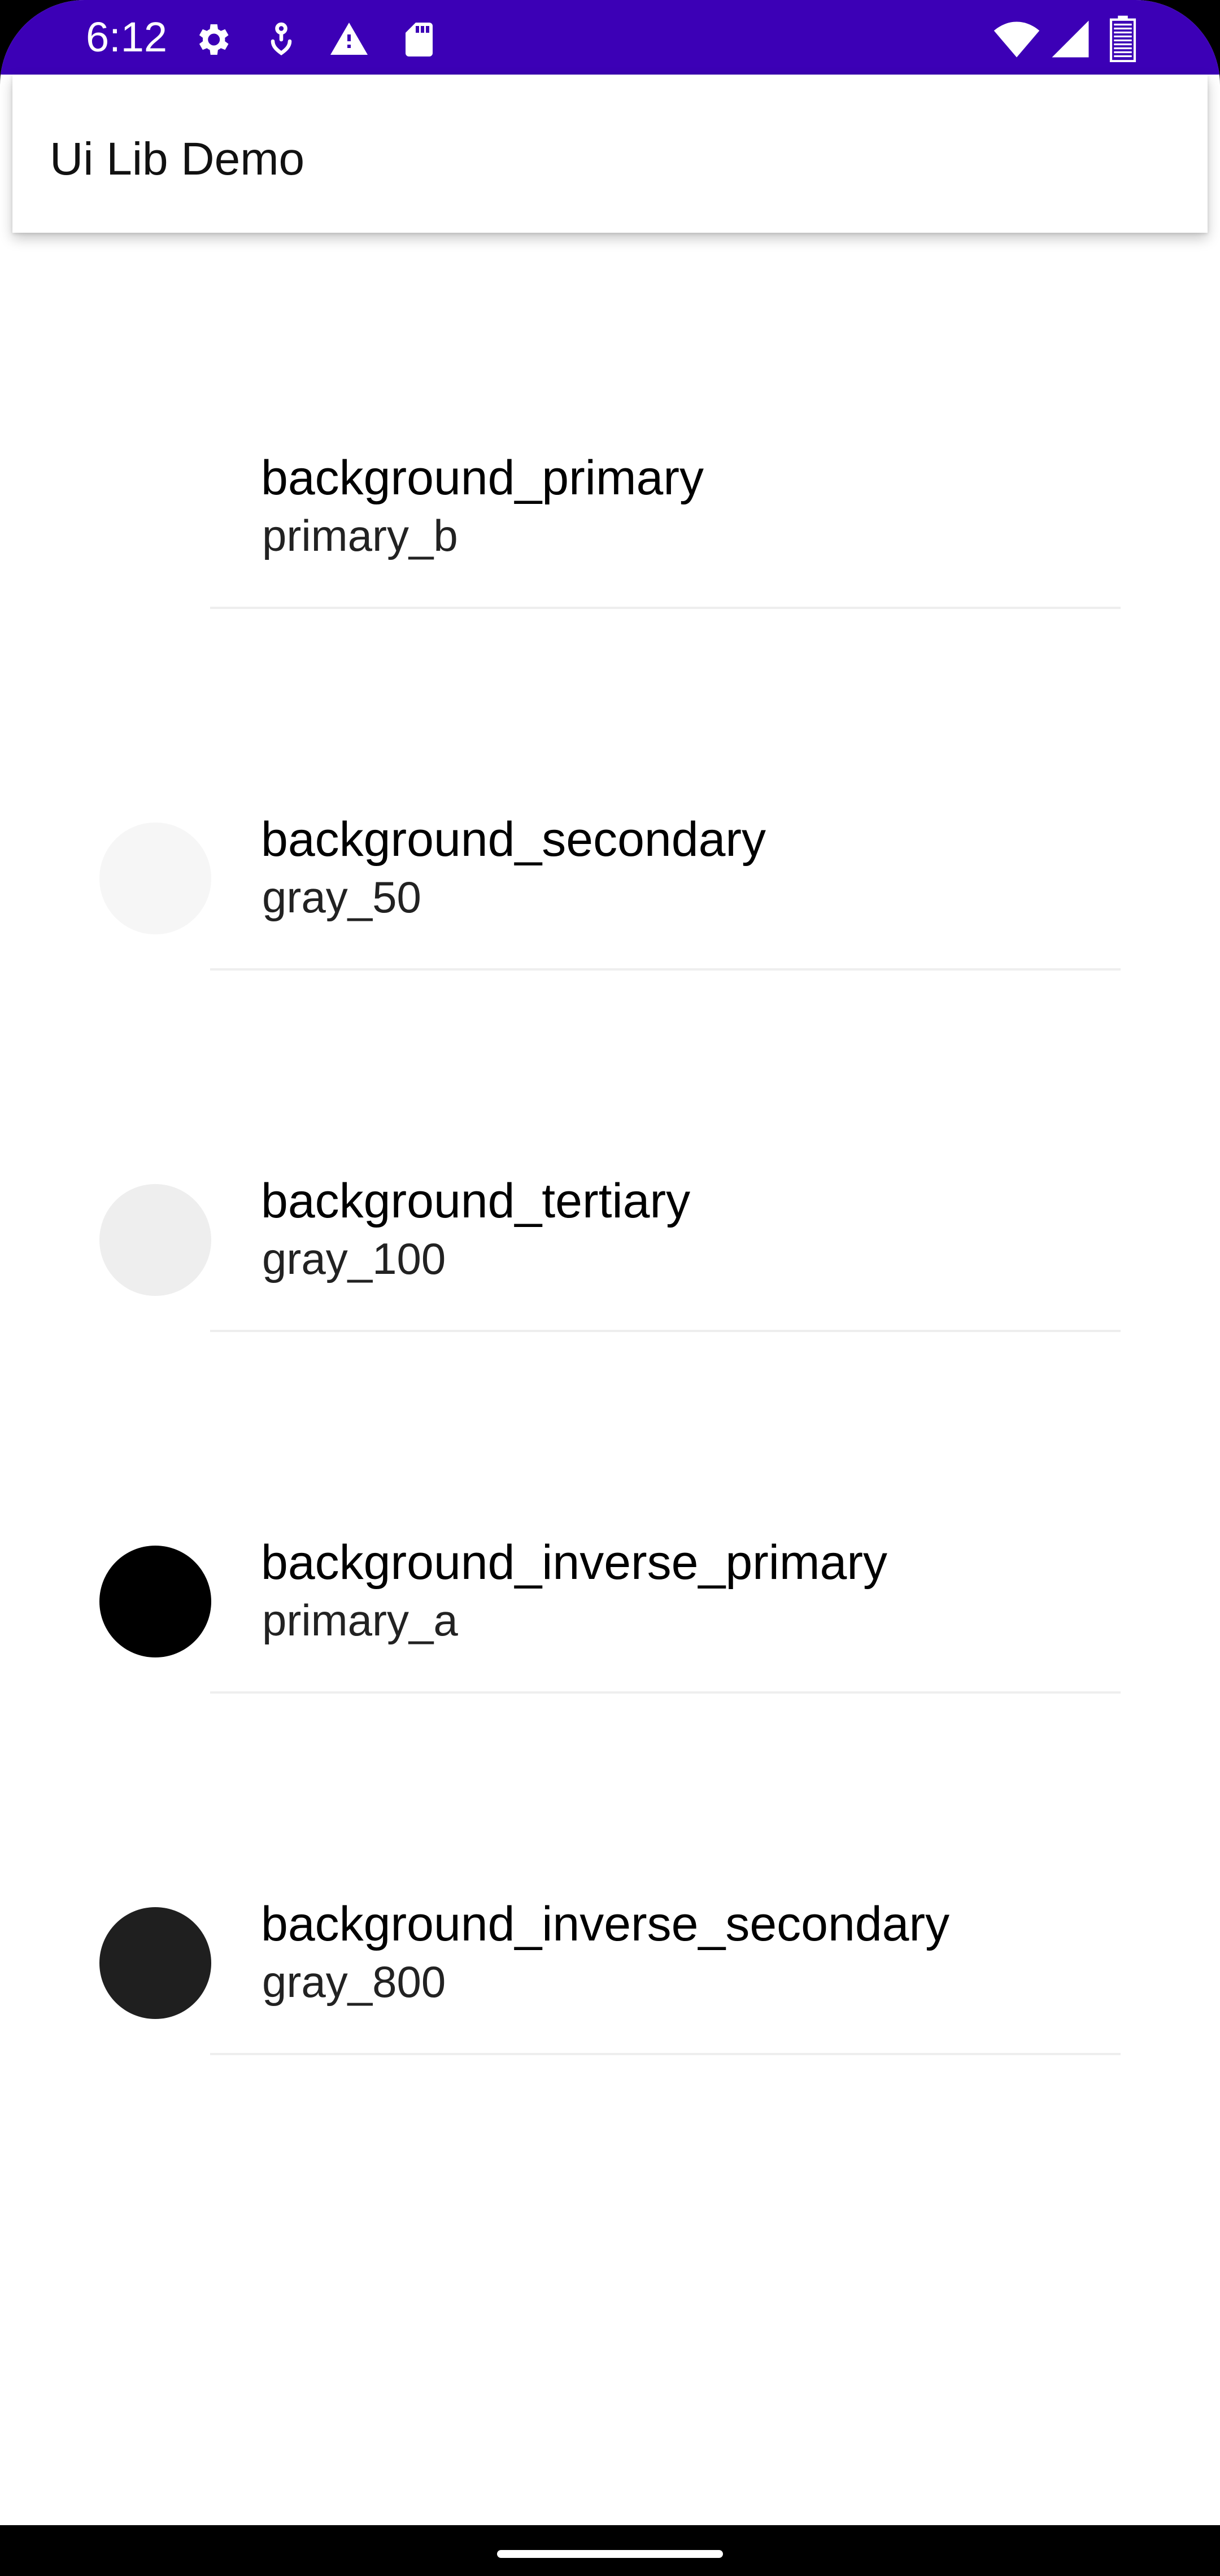 Image resolution: width=1220 pixels, height=2576 pixels. I want to click on gear-icon, so click(212, 39).